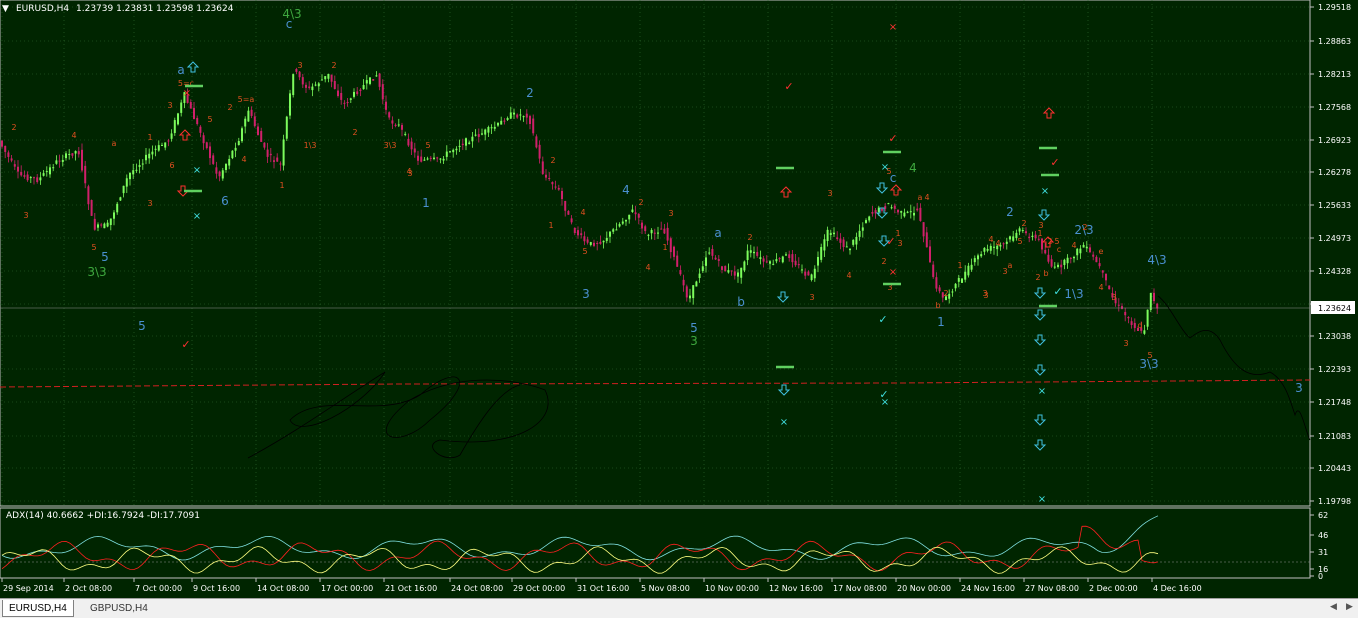  What do you see at coordinates (749, 237) in the screenshot?
I see `small-wave-label: 2` at bounding box center [749, 237].